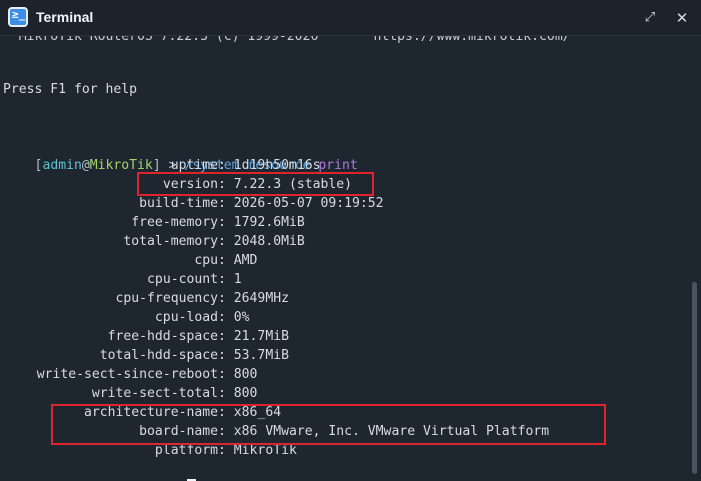 This screenshot has height=481, width=701. I want to click on resource-row: total-hdd-space: 53.7MiB, so click(146, 355).